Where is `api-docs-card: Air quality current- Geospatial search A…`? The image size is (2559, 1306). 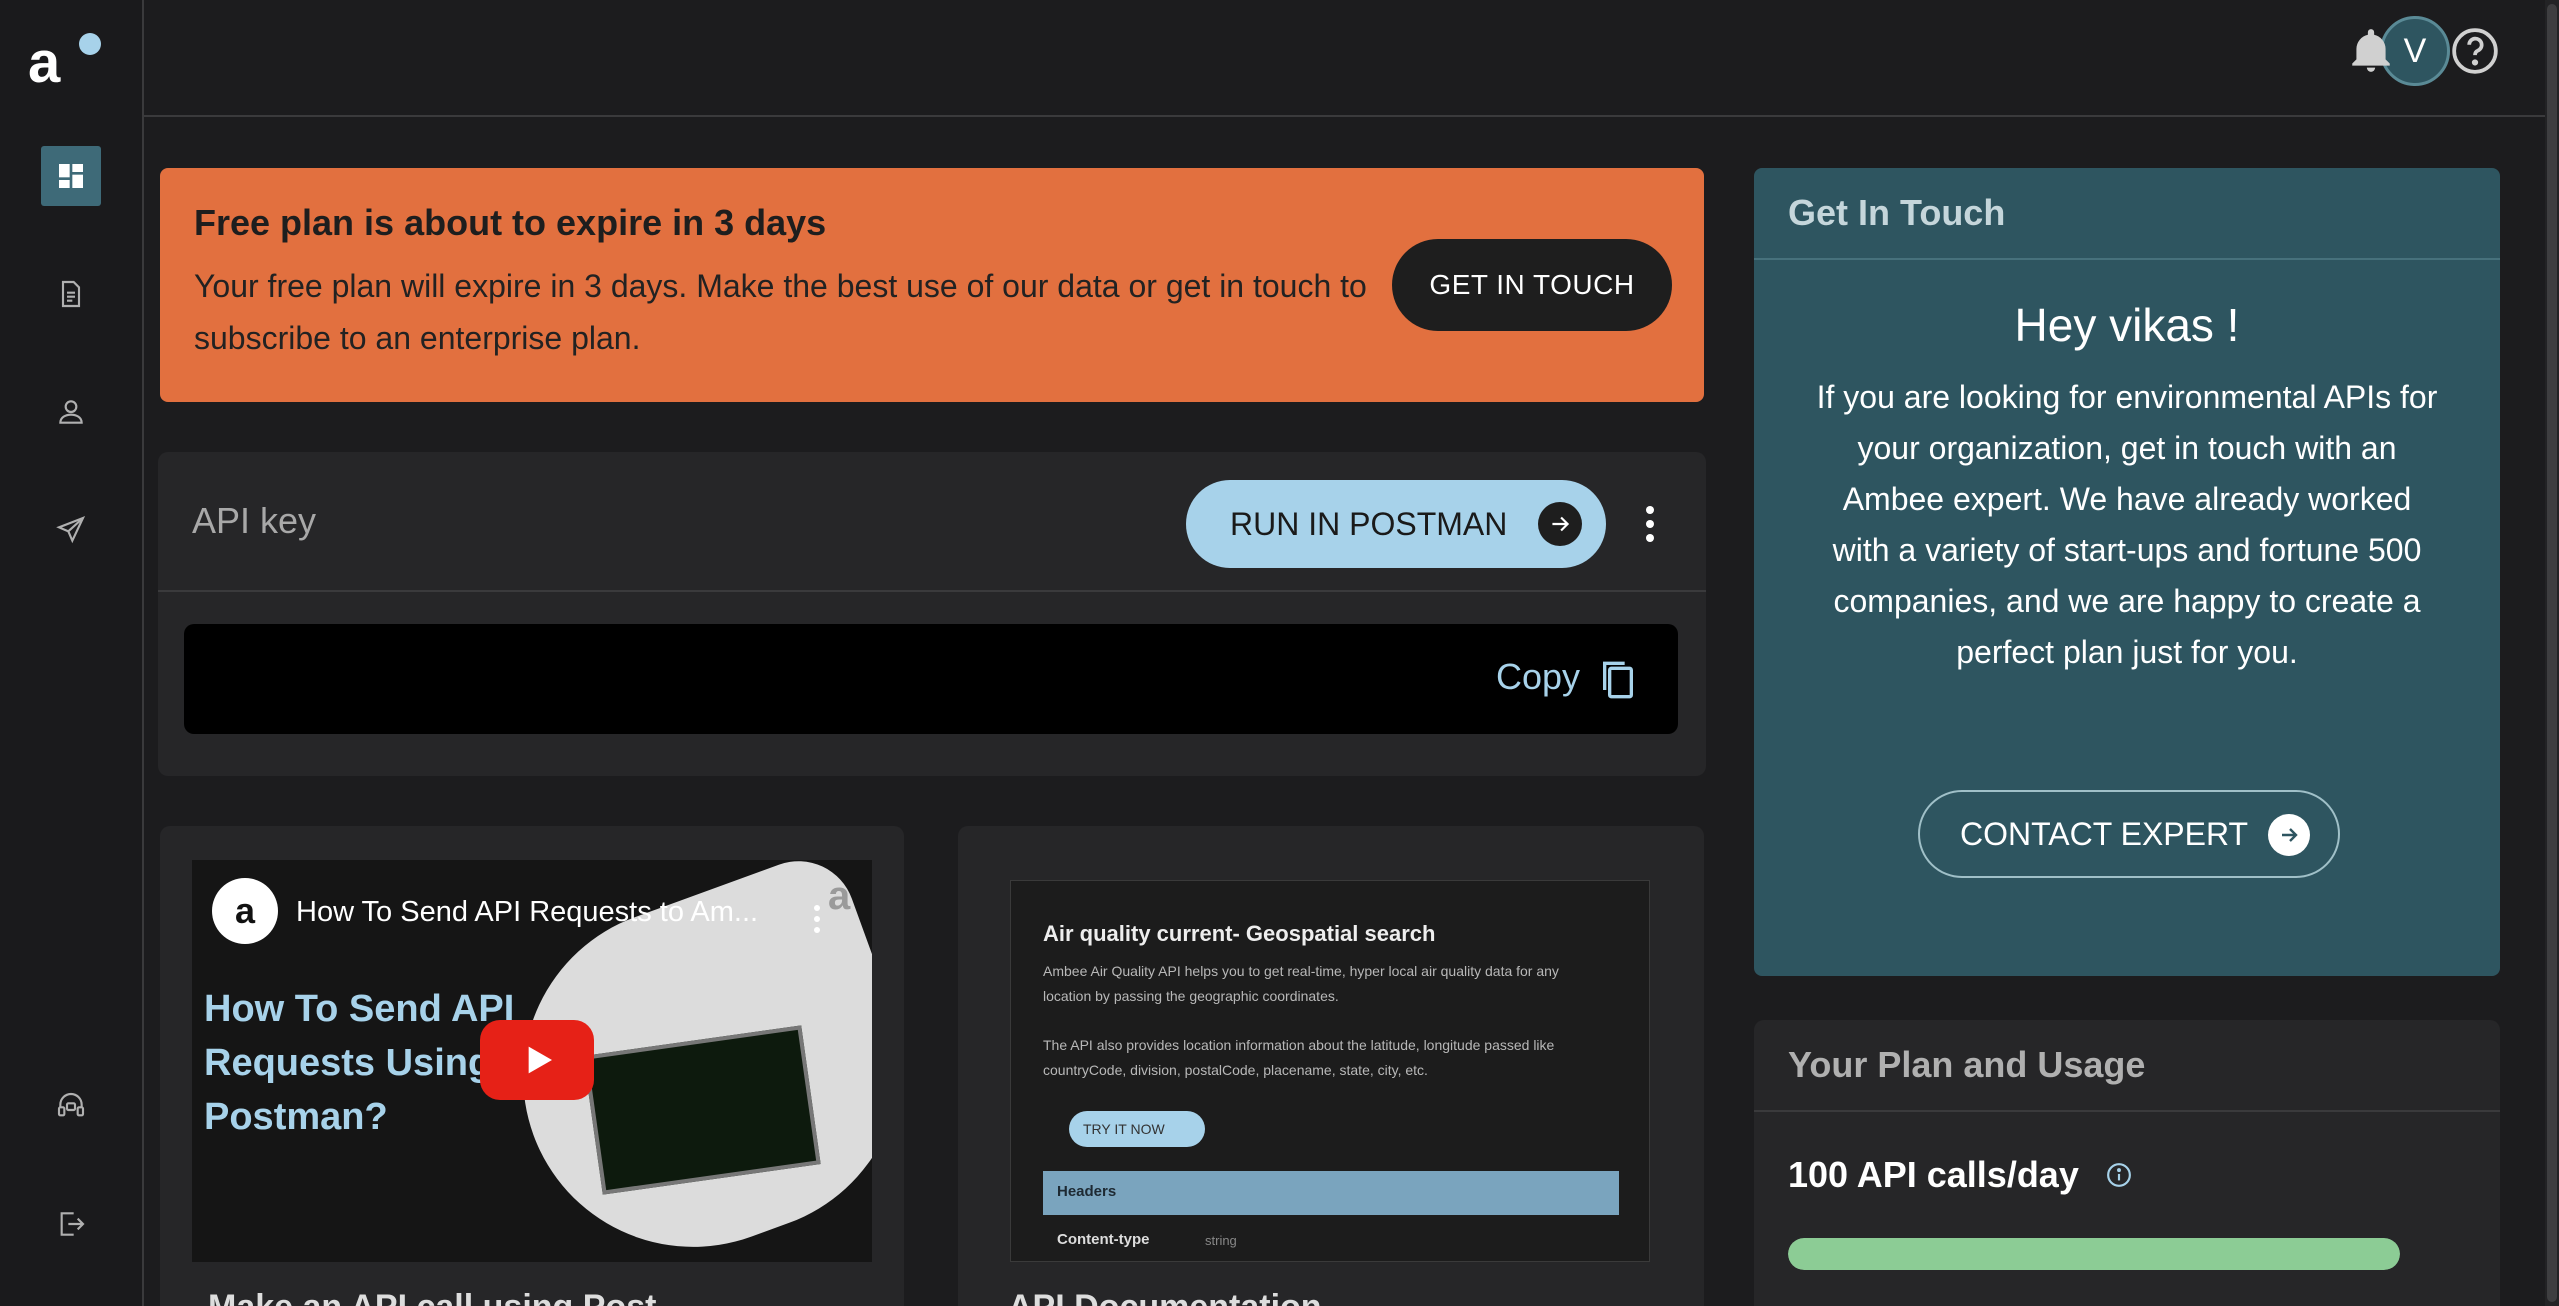
api-docs-card: Air quality current- Geospatial search A… is located at coordinates (1331, 1066).